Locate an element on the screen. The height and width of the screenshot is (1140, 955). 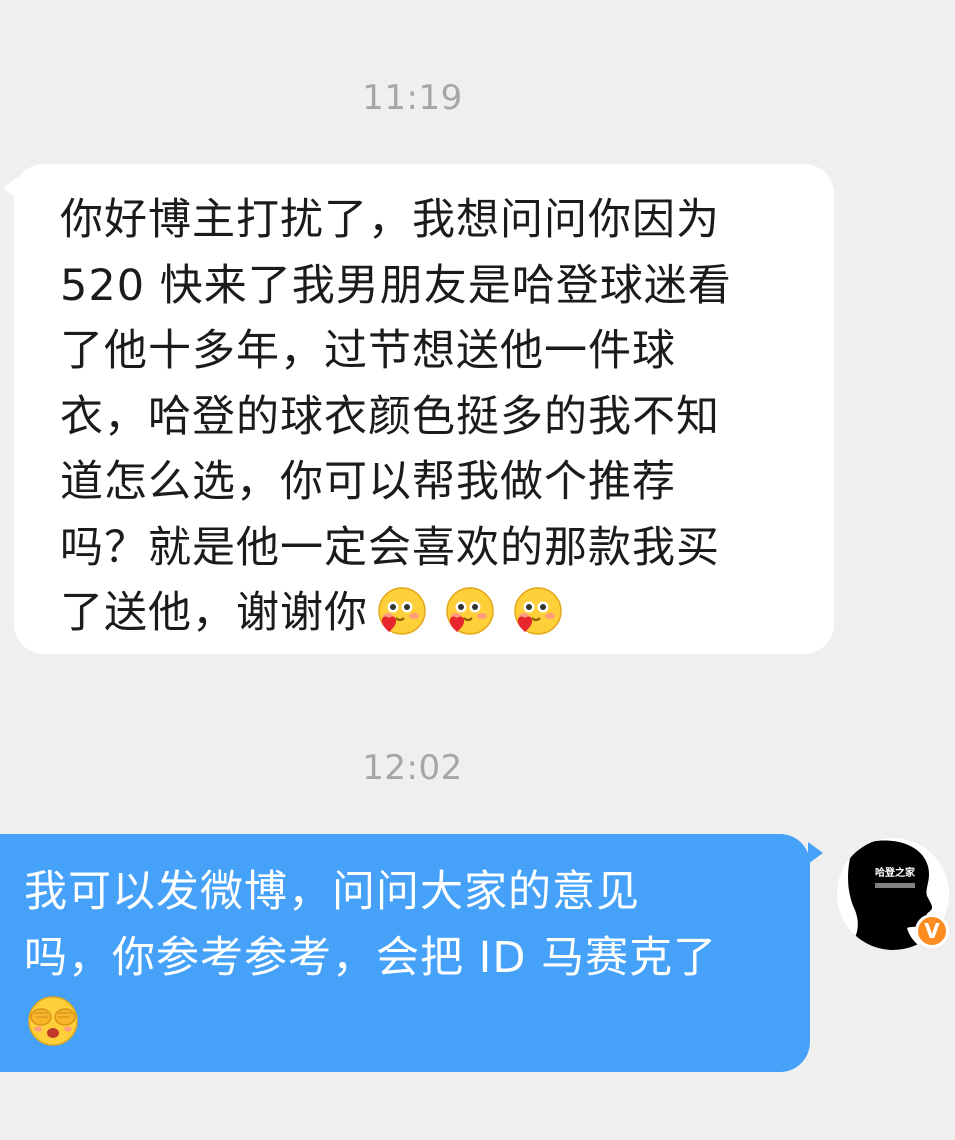
incoming-line-7-text: 了送他，谢谢你 is located at coordinates (214, 613).